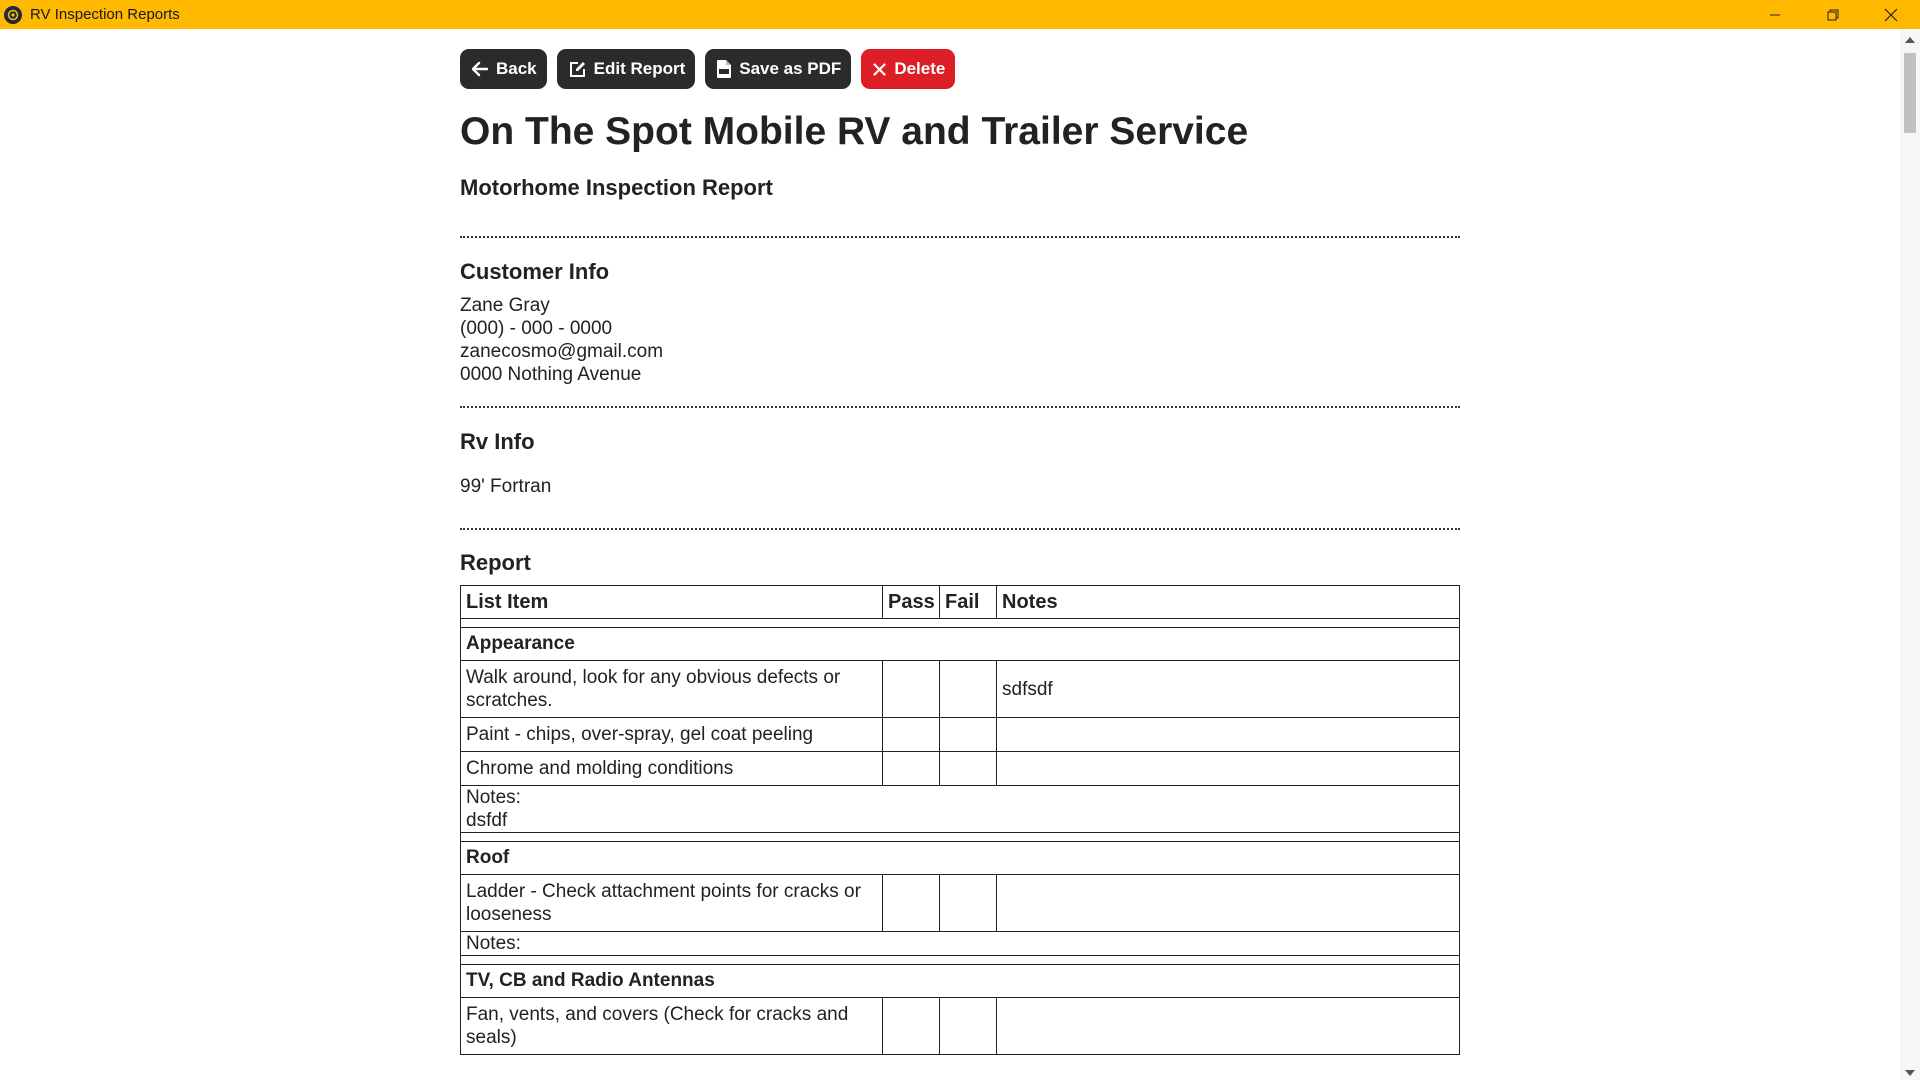  What do you see at coordinates (105, 14) in the screenshot?
I see `window-title: RV Inspection Reports` at bounding box center [105, 14].